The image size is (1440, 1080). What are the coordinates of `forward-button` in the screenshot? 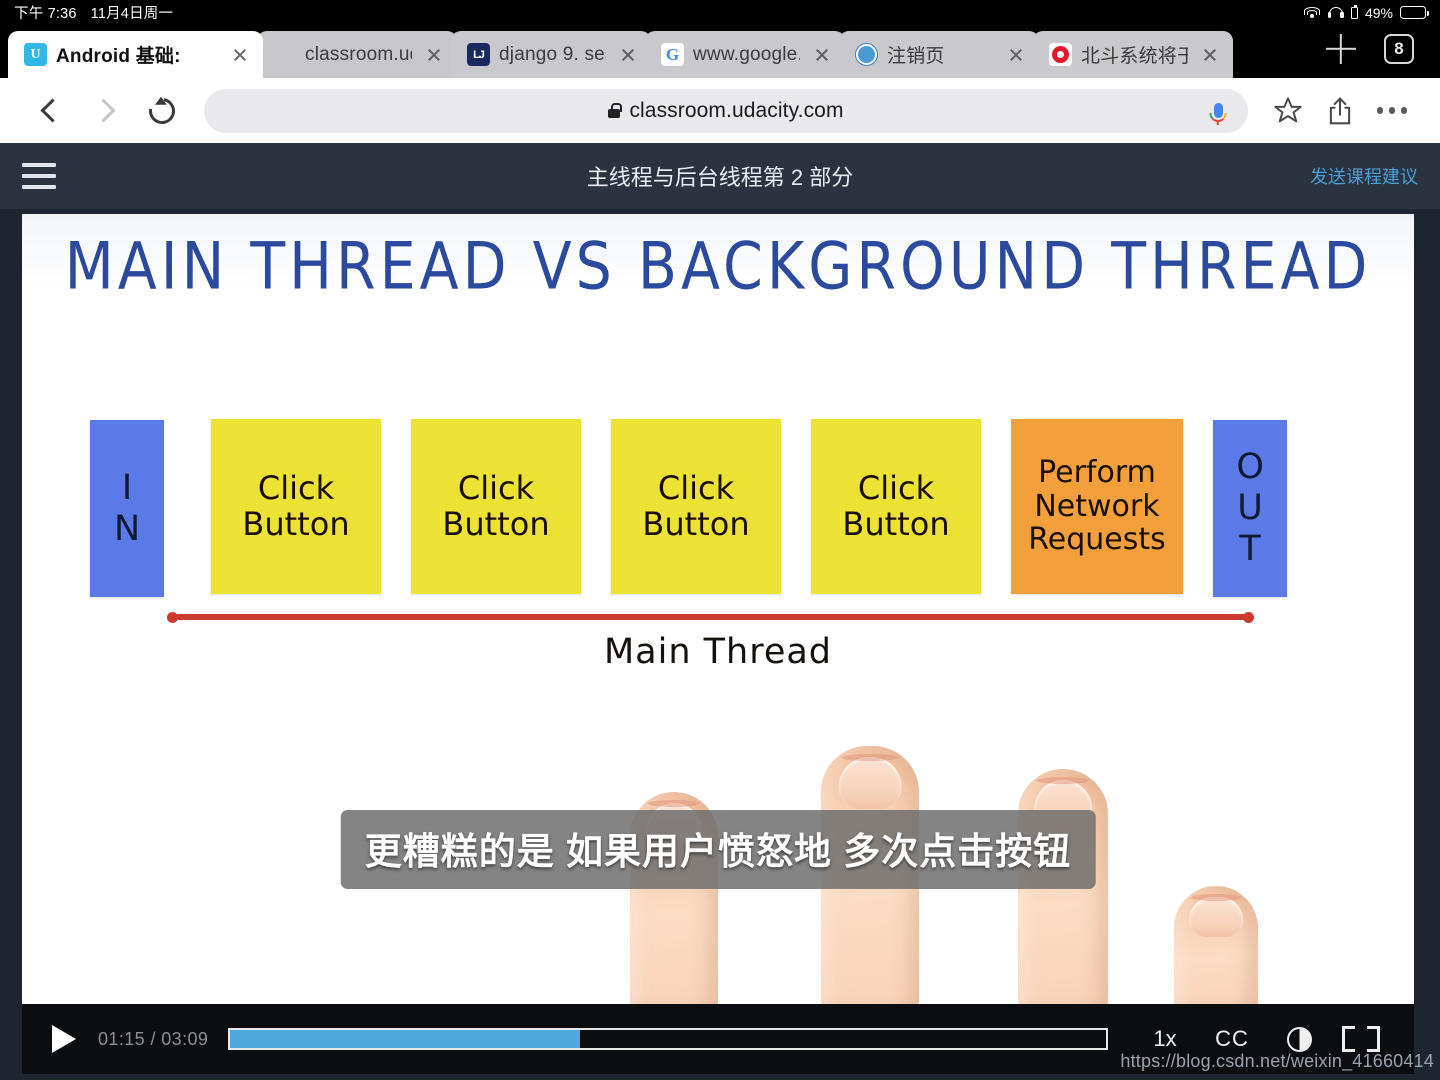 It's located at (106, 111).